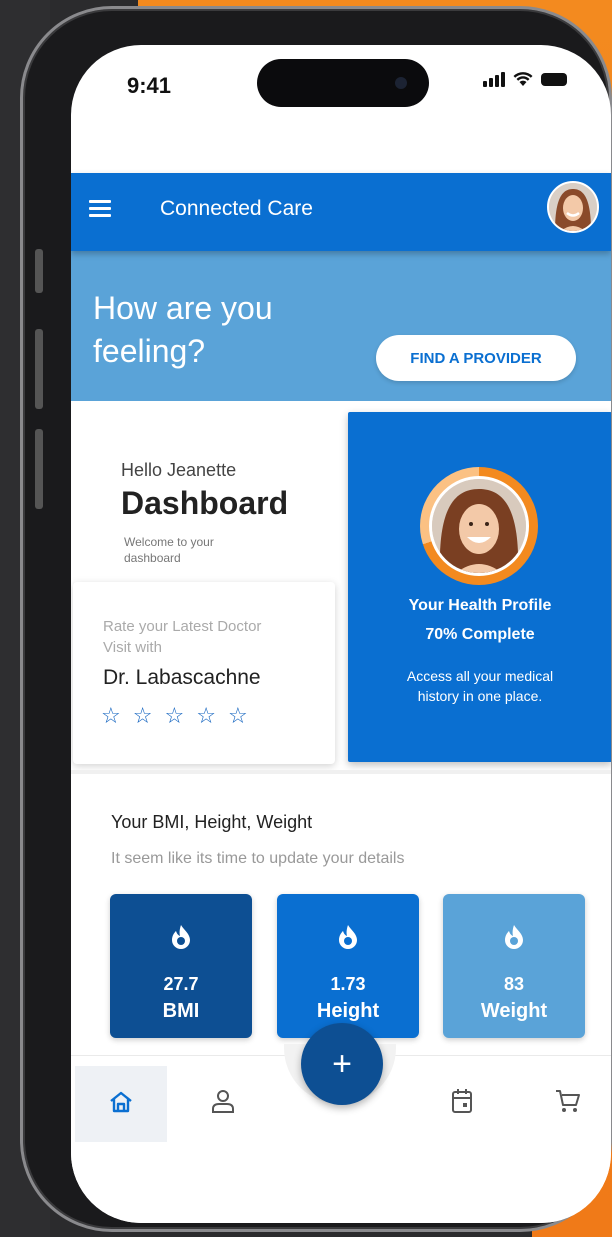 This screenshot has width=612, height=1237. I want to click on menu-icon, so click(100, 209).